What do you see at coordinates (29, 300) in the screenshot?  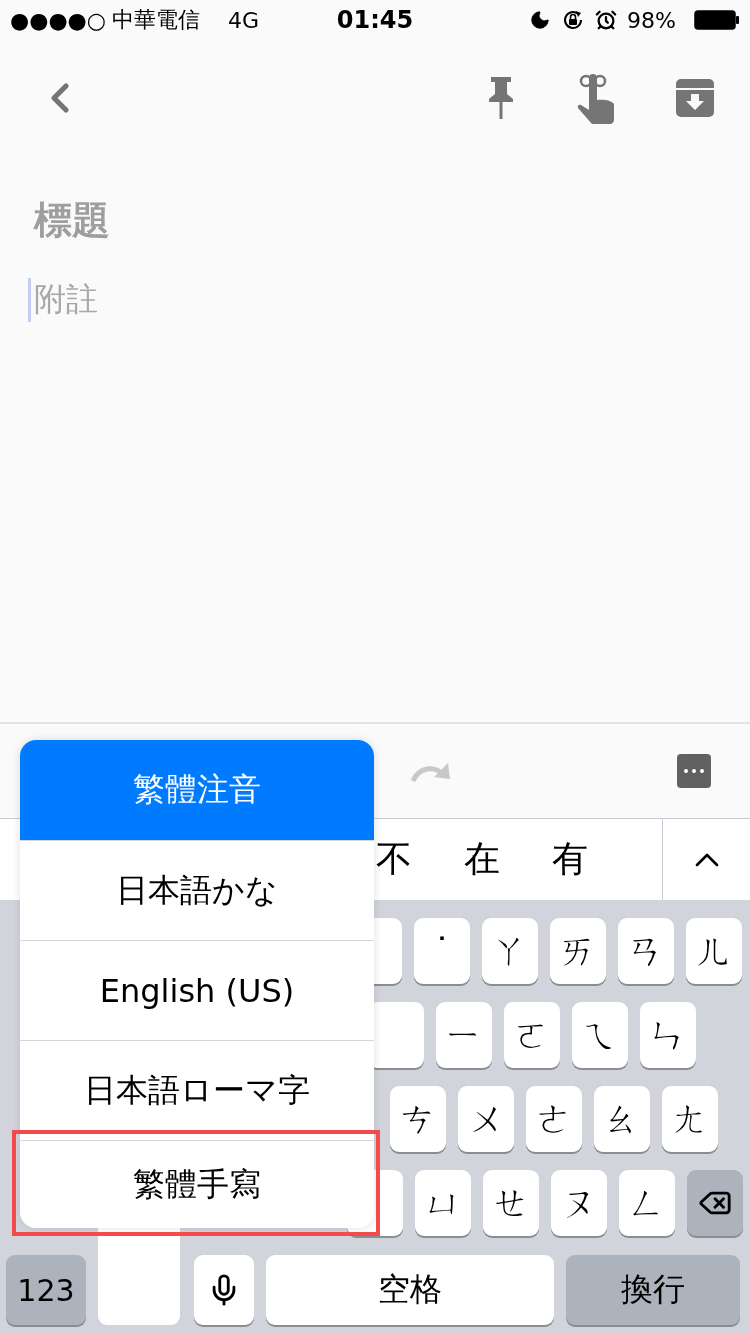 I see `text-cursor` at bounding box center [29, 300].